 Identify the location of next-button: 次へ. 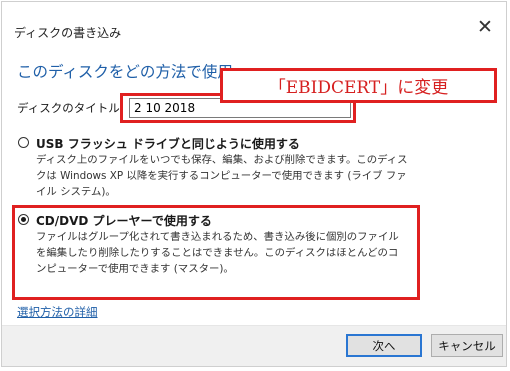
(384, 345).